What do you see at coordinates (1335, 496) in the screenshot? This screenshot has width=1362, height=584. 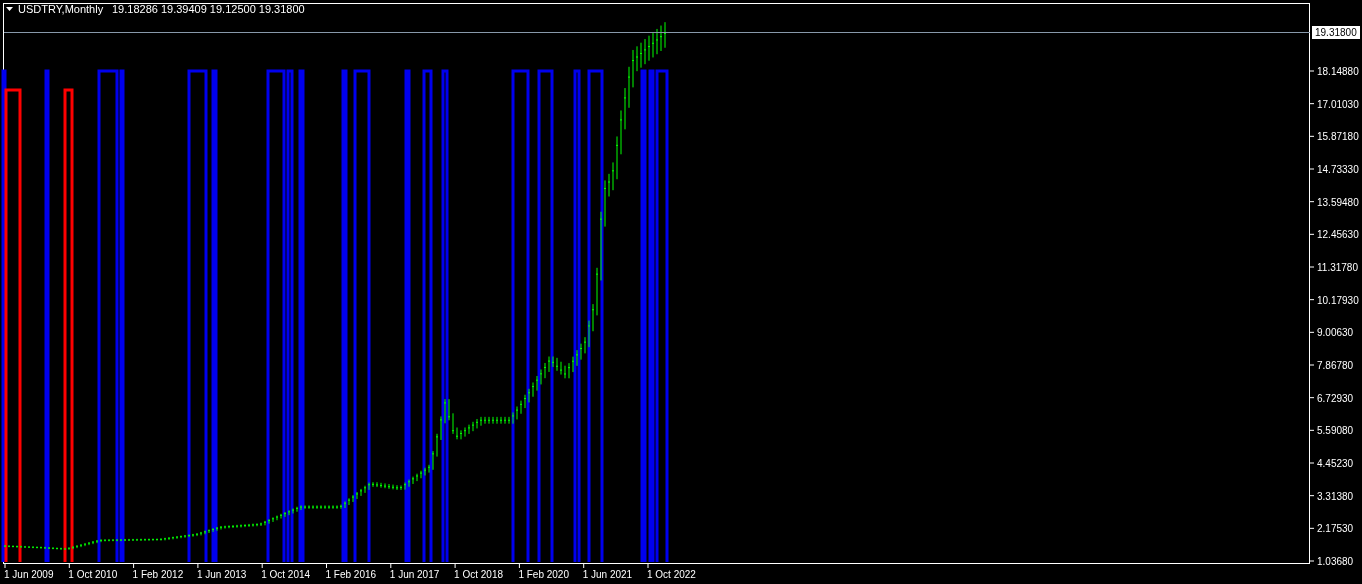 I see `y-axis-label: 3.31380` at bounding box center [1335, 496].